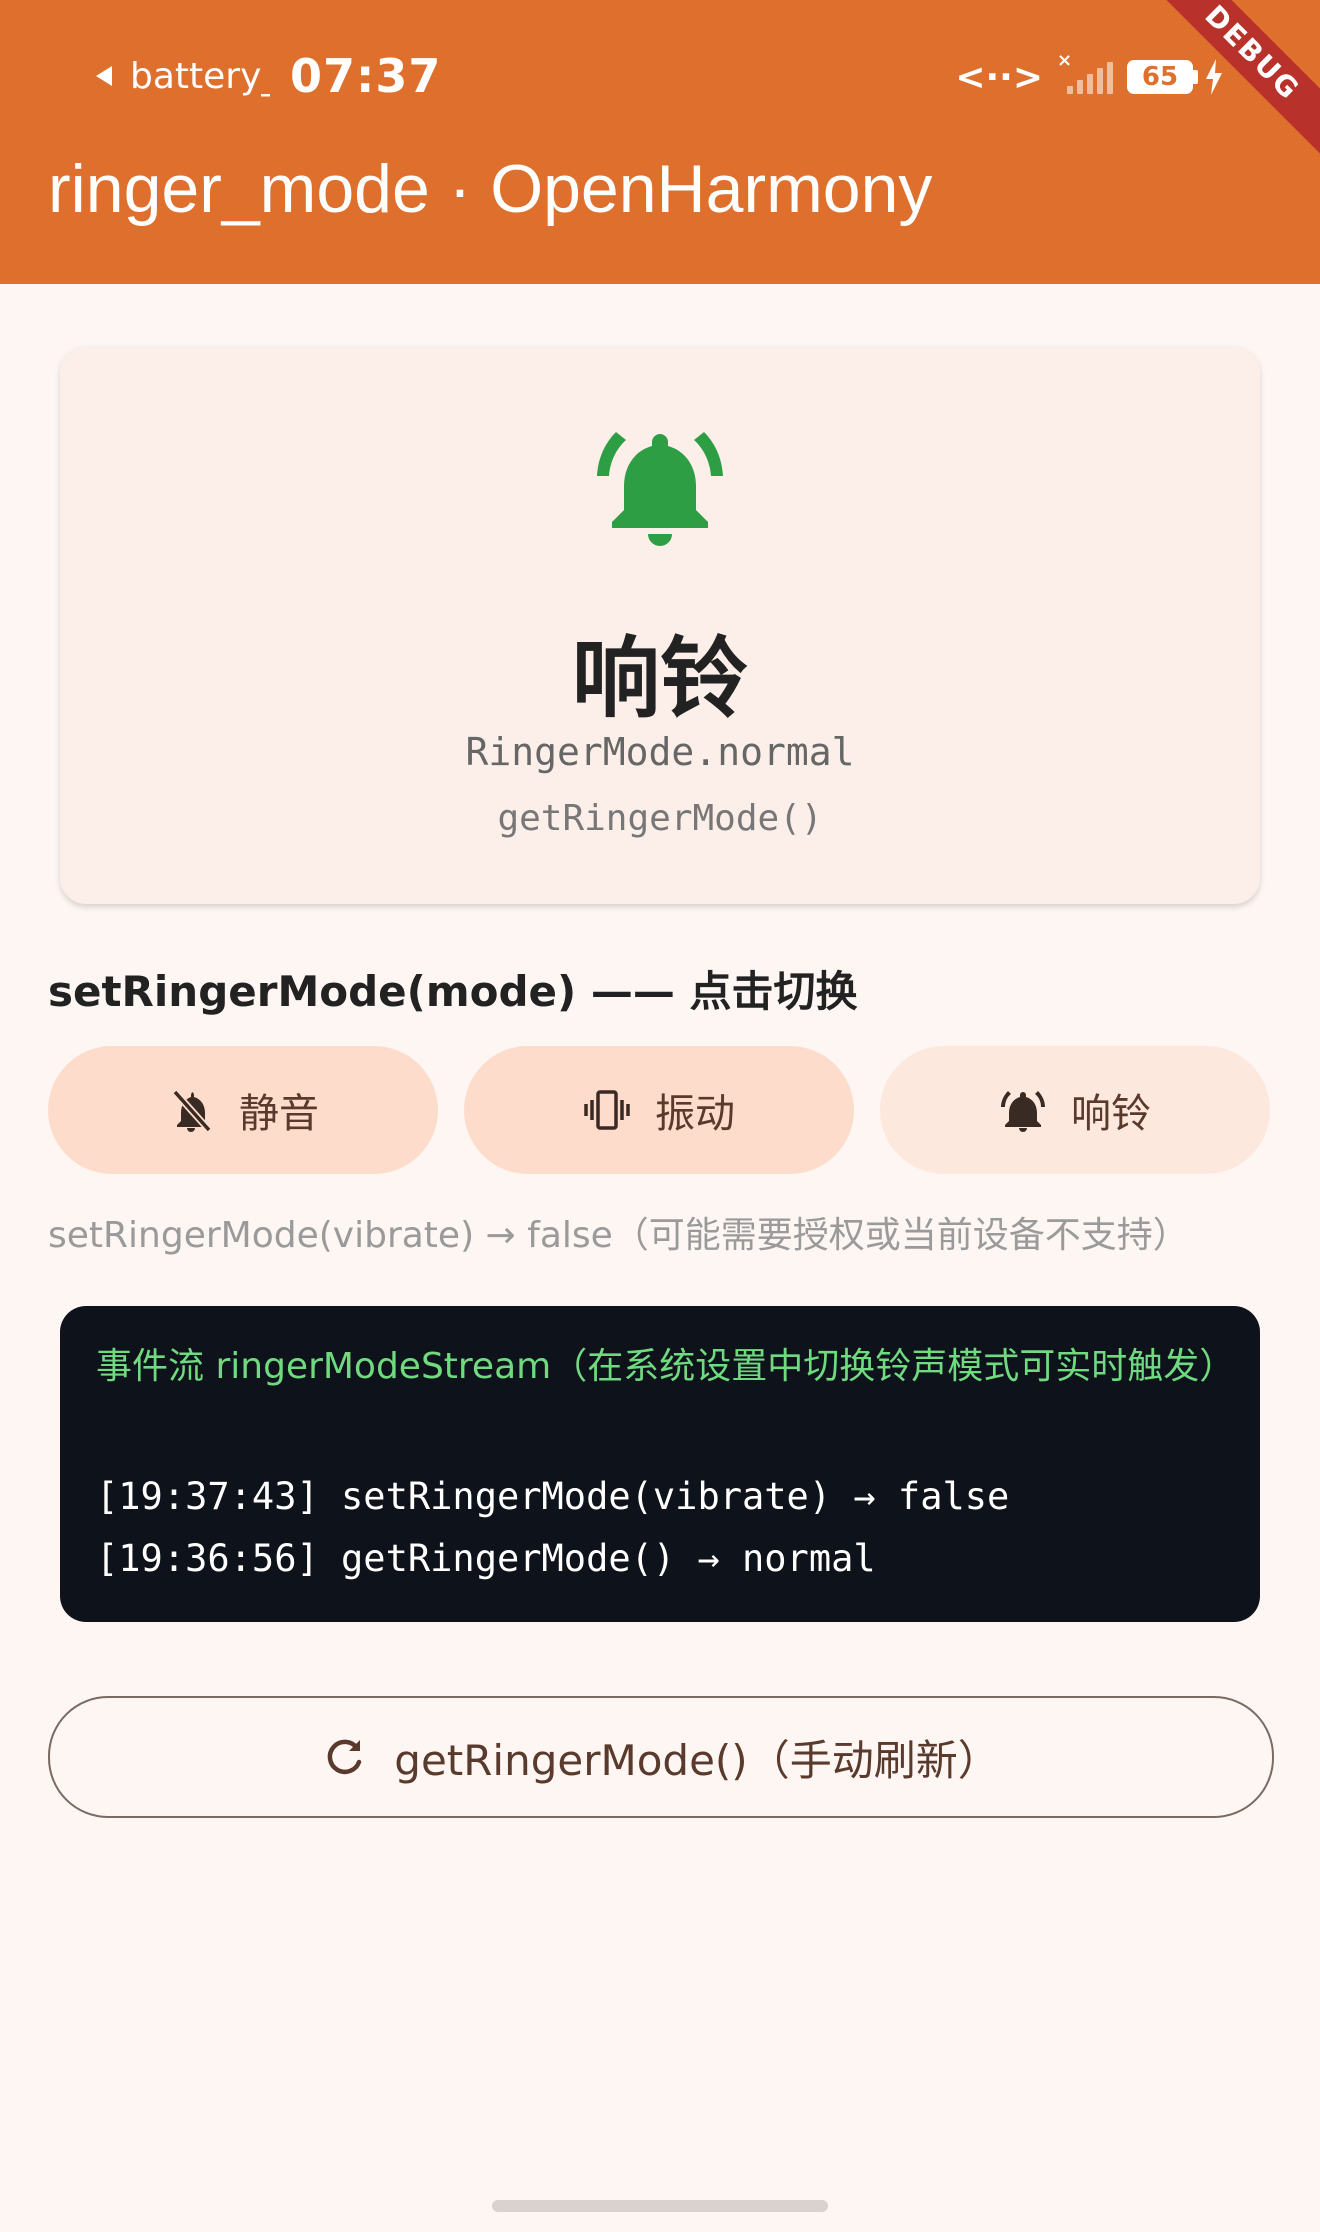  I want to click on silent-mode-button: 静音, so click(243, 1110).